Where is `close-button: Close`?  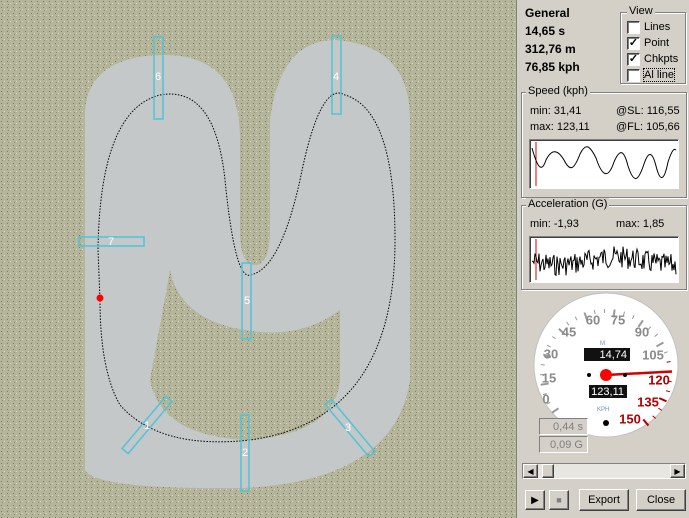
close-button: Close is located at coordinates (661, 500).